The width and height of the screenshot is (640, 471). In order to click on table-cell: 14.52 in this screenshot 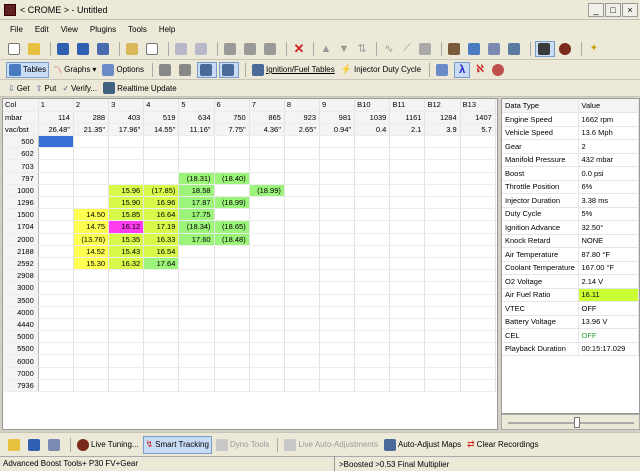, I will do `click(91, 251)`.